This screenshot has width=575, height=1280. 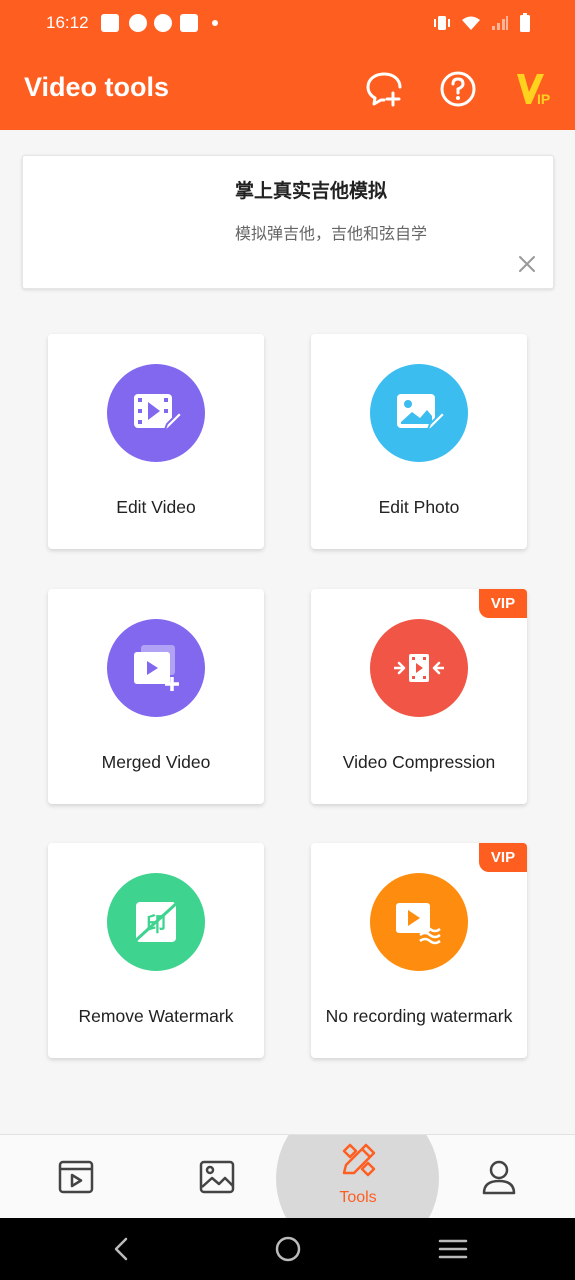 I want to click on nav-item-photos, so click(x=217, y=1176).